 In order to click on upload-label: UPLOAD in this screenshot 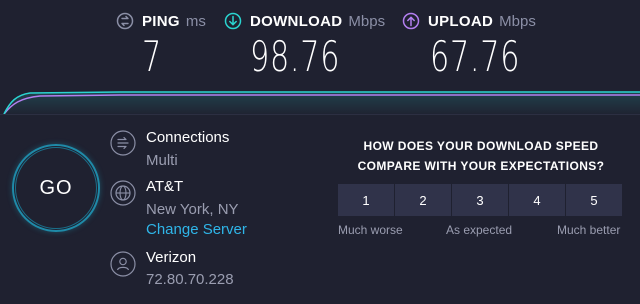, I will do `click(461, 21)`.